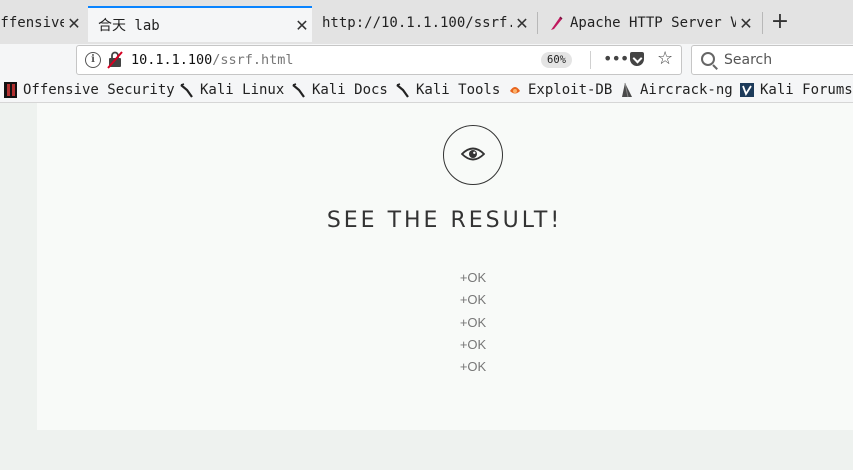  I want to click on bookmark-exploit-db: Exploit-DB, so click(560, 90).